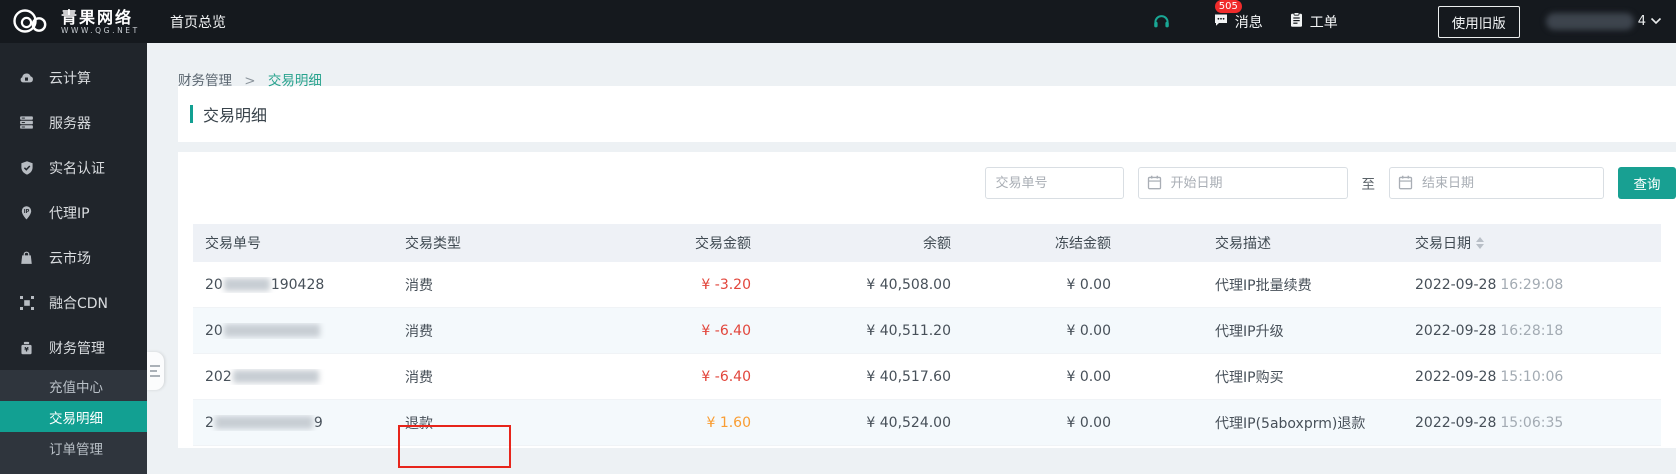 The width and height of the screenshot is (1676, 474). What do you see at coordinates (1249, 377) in the screenshot?
I see `cell-description: 代理IP购买` at bounding box center [1249, 377].